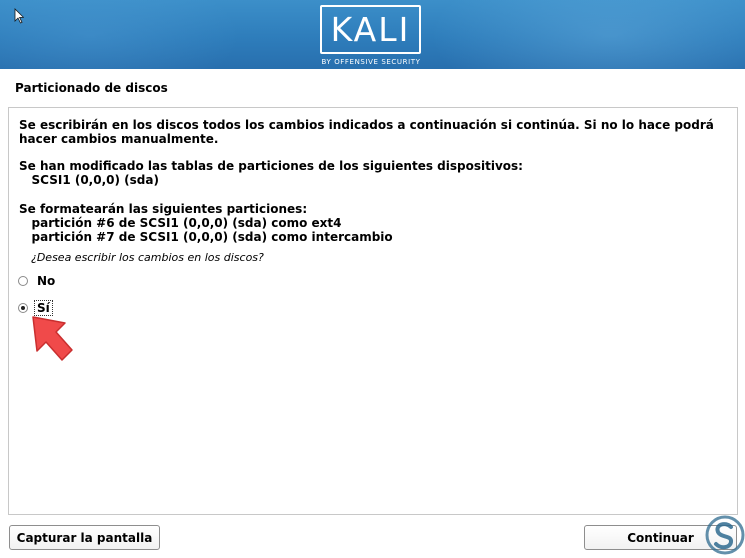 This screenshot has height=558, width=745. Describe the element at coordinates (119, 139) in the screenshot. I see `intro-text-line2: hacer cambios manualmente.` at that location.